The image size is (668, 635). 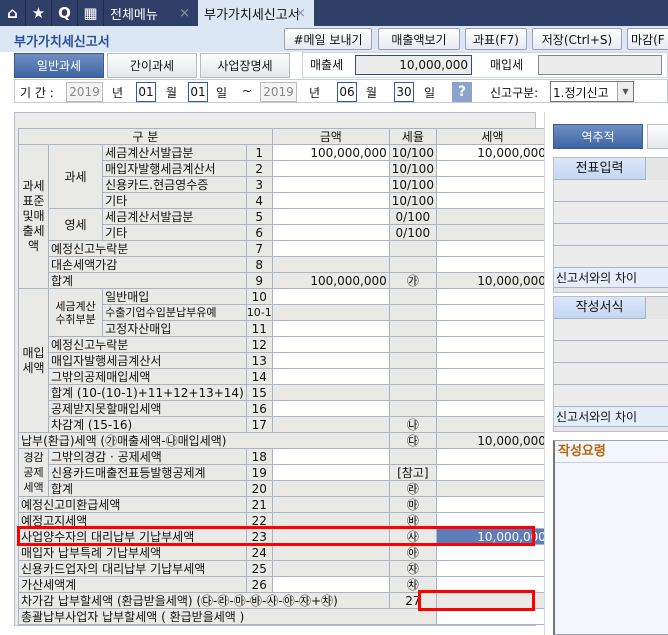 What do you see at coordinates (347, 92) in the screenshot?
I see `to-month-input: 06` at bounding box center [347, 92].